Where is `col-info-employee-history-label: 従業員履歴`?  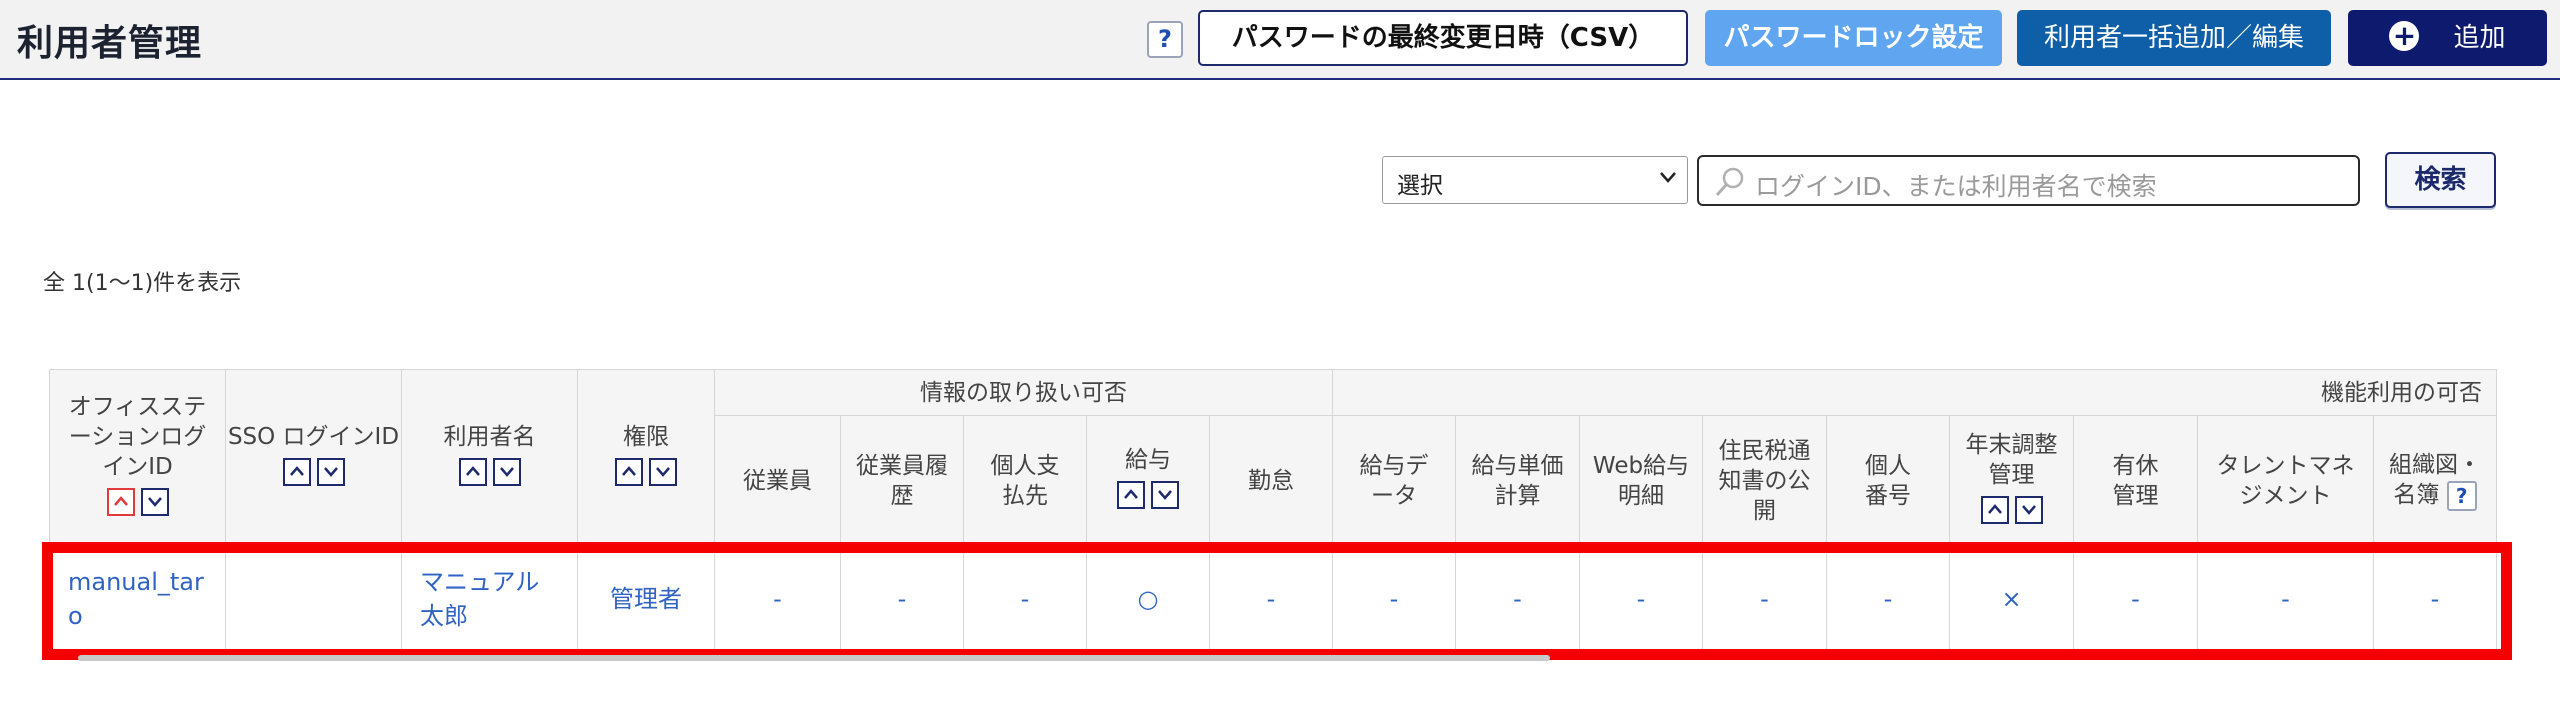
col-info-employee-history-label: 従業員履歴 is located at coordinates (902, 480).